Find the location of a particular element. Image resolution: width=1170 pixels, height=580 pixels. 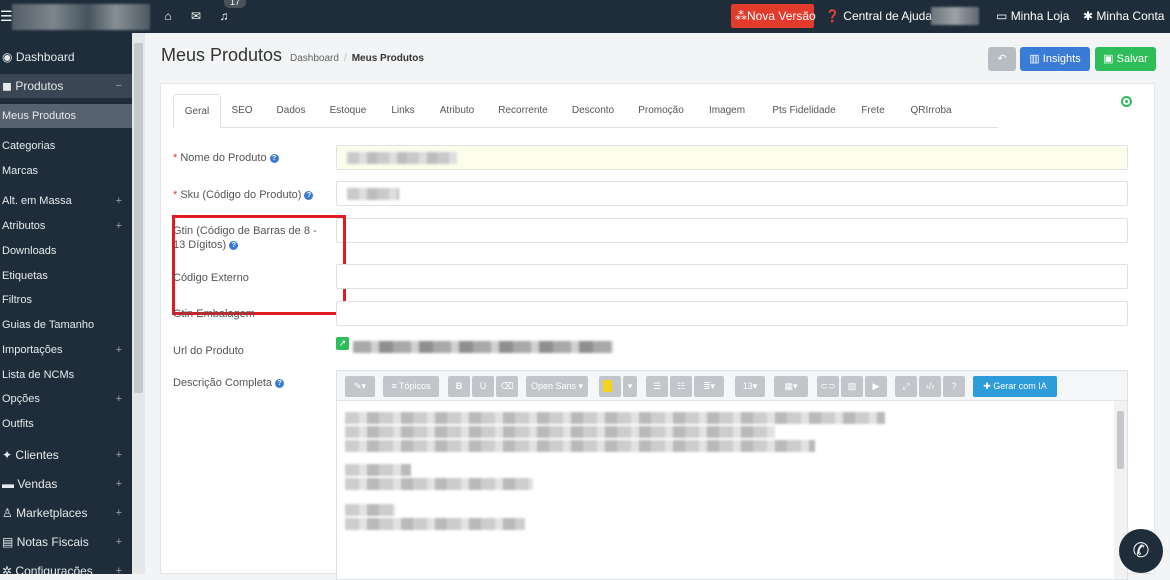

sidebar-item-label: Lista de NCMs is located at coordinates (38, 375).